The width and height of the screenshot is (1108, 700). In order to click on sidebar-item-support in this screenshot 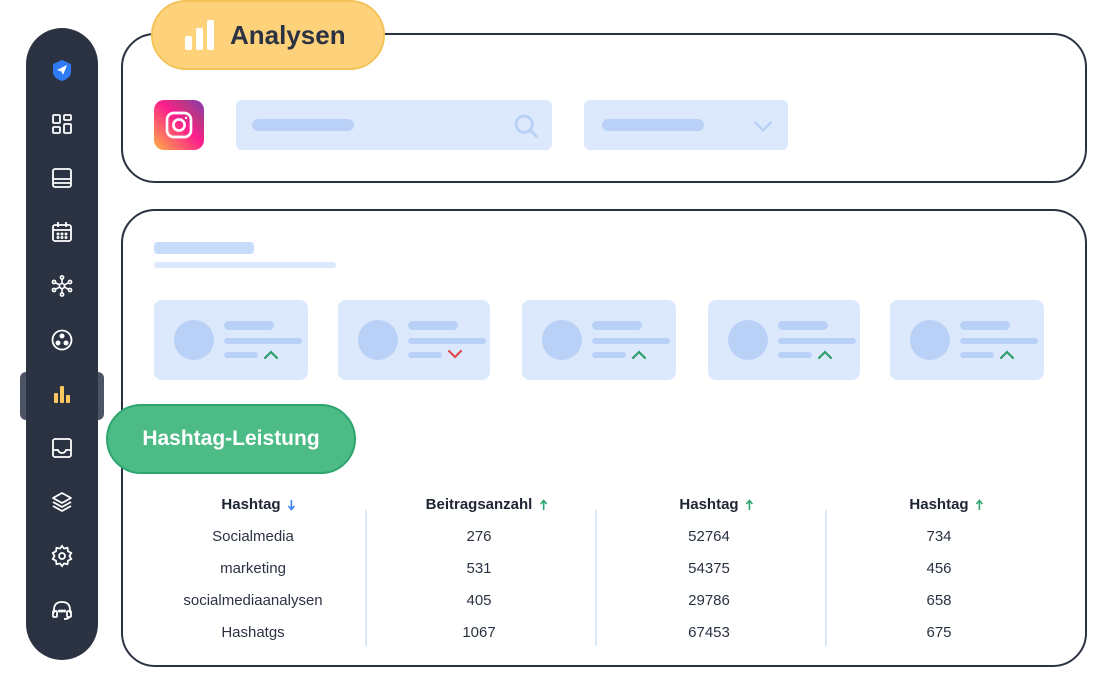, I will do `click(62, 610)`.